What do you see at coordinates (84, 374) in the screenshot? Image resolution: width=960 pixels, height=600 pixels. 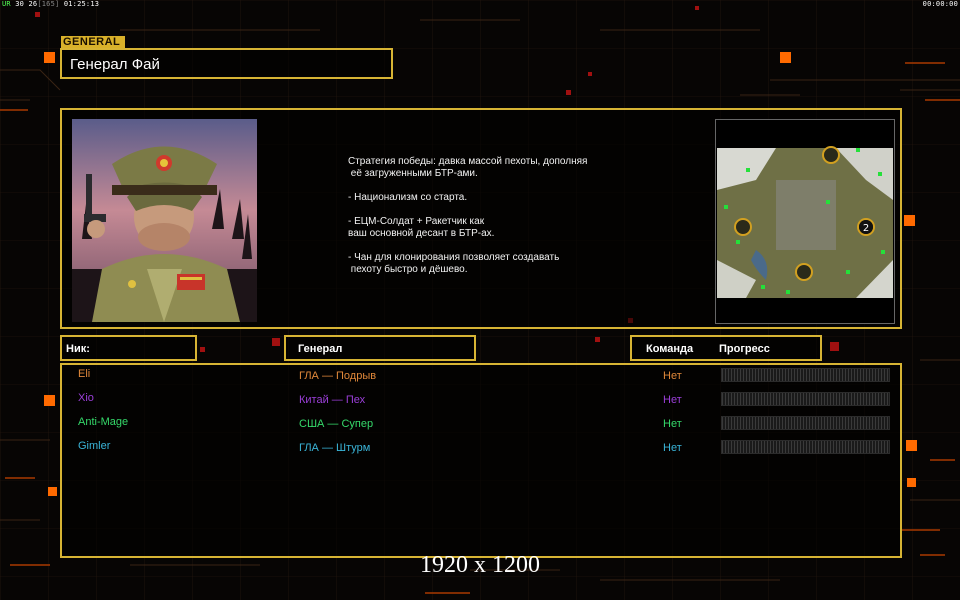 I see `player-nick: Eli` at bounding box center [84, 374].